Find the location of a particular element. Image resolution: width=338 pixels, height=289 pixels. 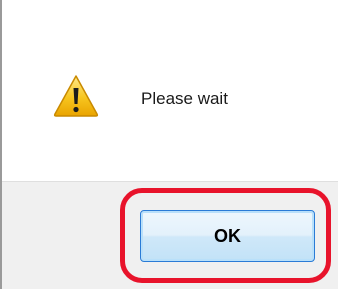

ok-button-label: OK is located at coordinates (227, 235).